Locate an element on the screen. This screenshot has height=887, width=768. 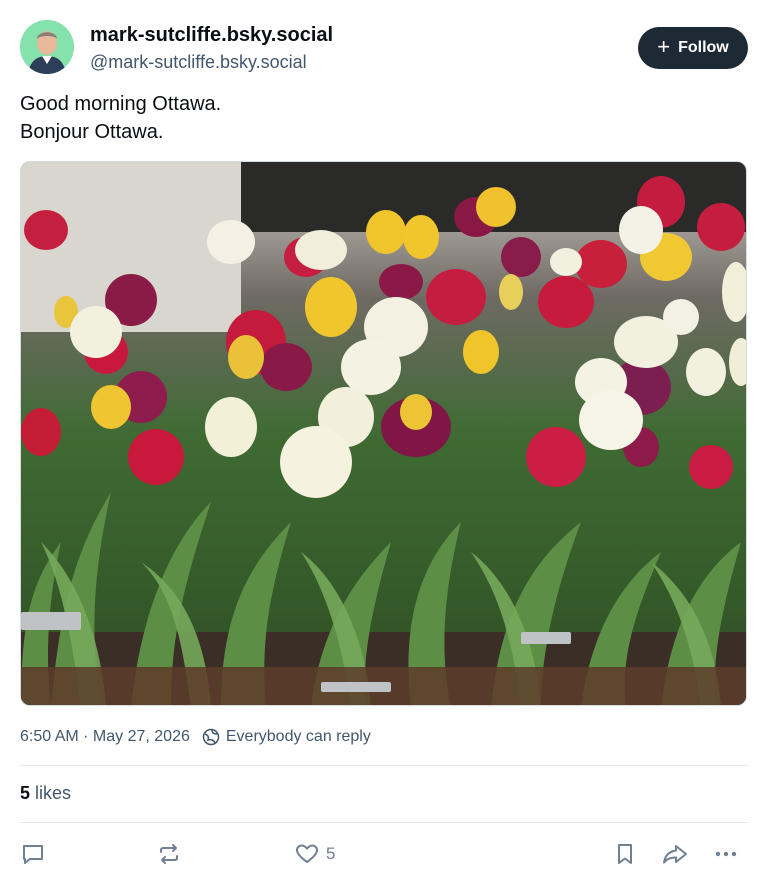
likes-label: likes is located at coordinates (53, 793).